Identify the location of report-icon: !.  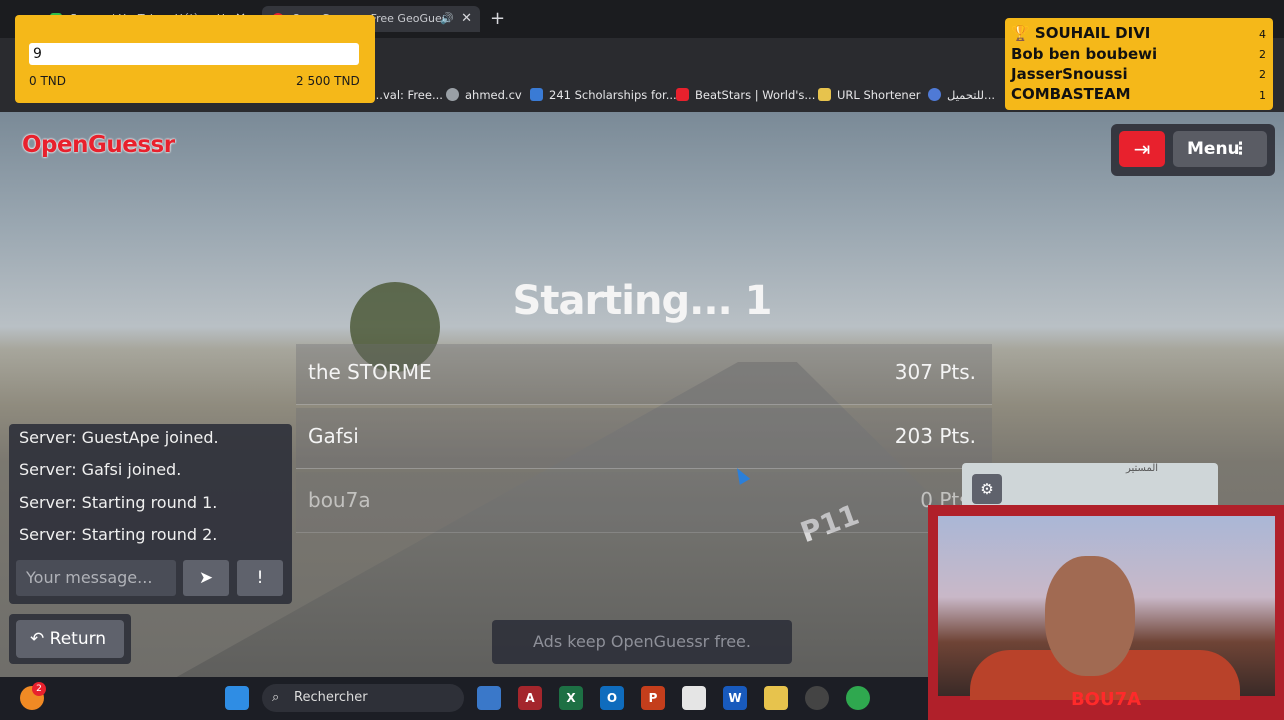
(260, 578).